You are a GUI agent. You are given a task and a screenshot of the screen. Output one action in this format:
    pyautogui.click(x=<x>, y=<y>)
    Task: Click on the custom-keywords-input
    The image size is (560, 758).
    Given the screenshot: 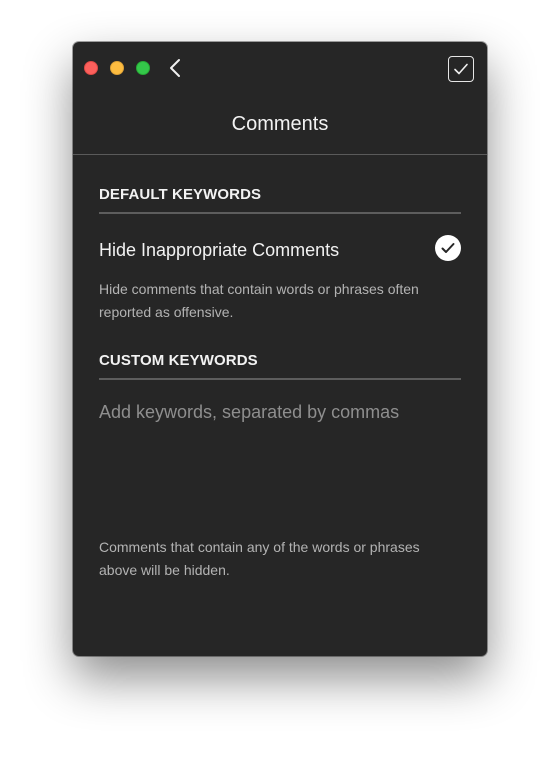 What is the action you would take?
    pyautogui.click(x=282, y=462)
    